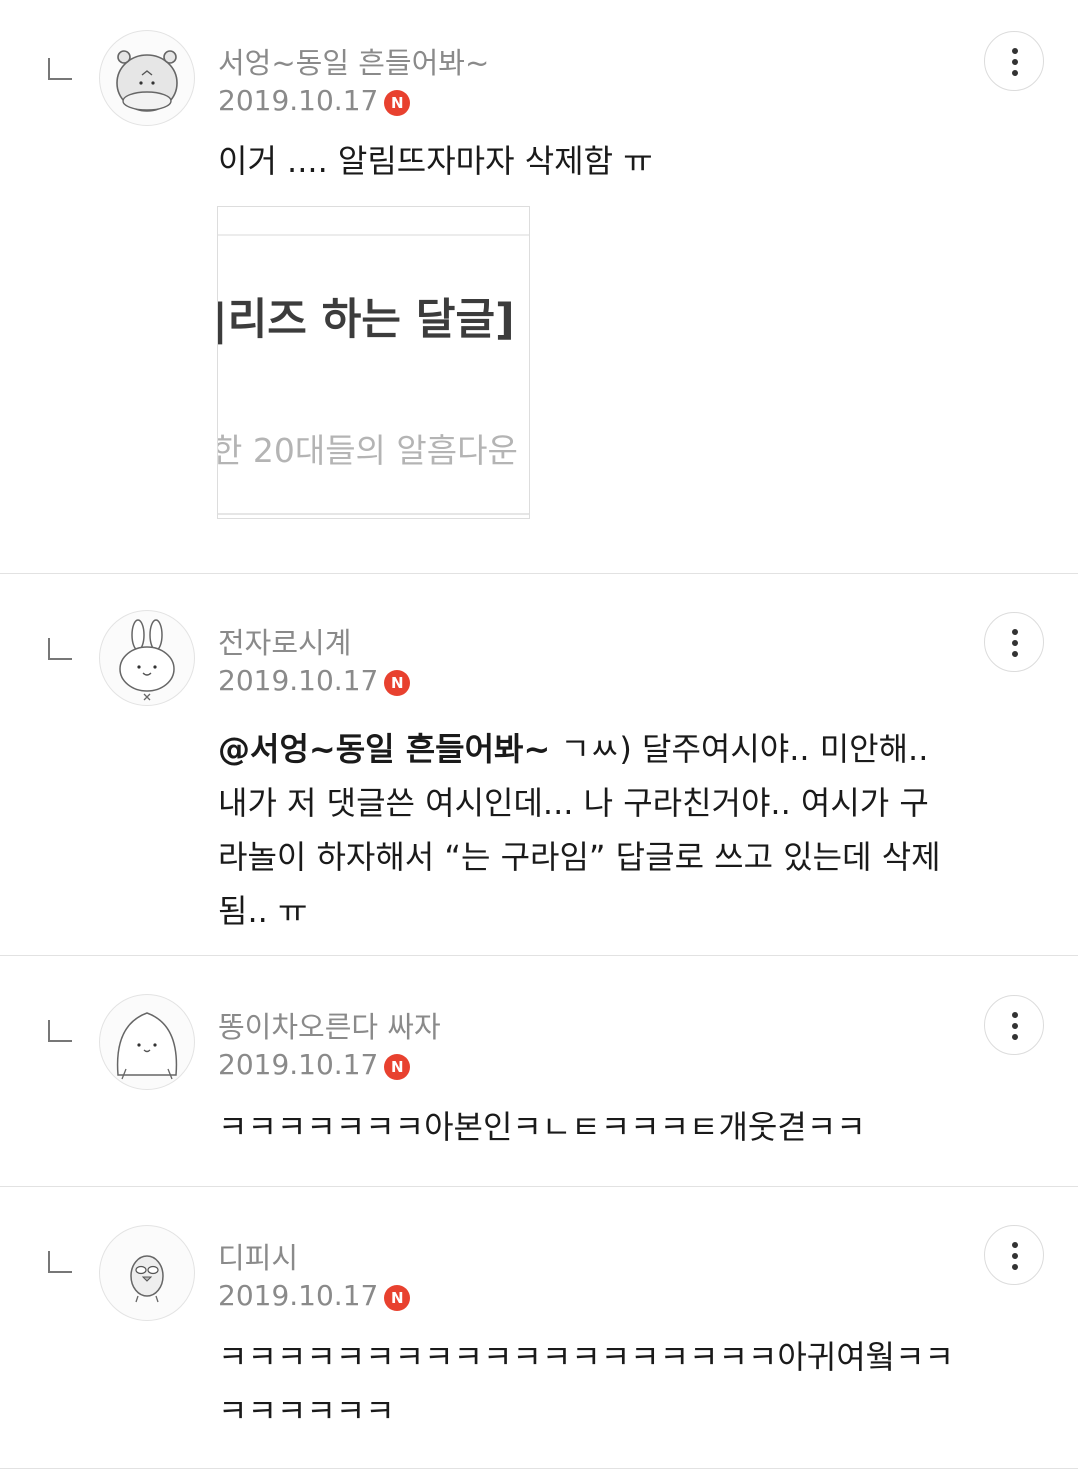 This screenshot has height=1483, width=1078. I want to click on comment-text: ㅋㅋㅋㅋㅋㅋㅋ아본인ㅋㄴㅌㅋㅋㅋㅌ개웃겯ㅋㅋ, so click(588, 1127).